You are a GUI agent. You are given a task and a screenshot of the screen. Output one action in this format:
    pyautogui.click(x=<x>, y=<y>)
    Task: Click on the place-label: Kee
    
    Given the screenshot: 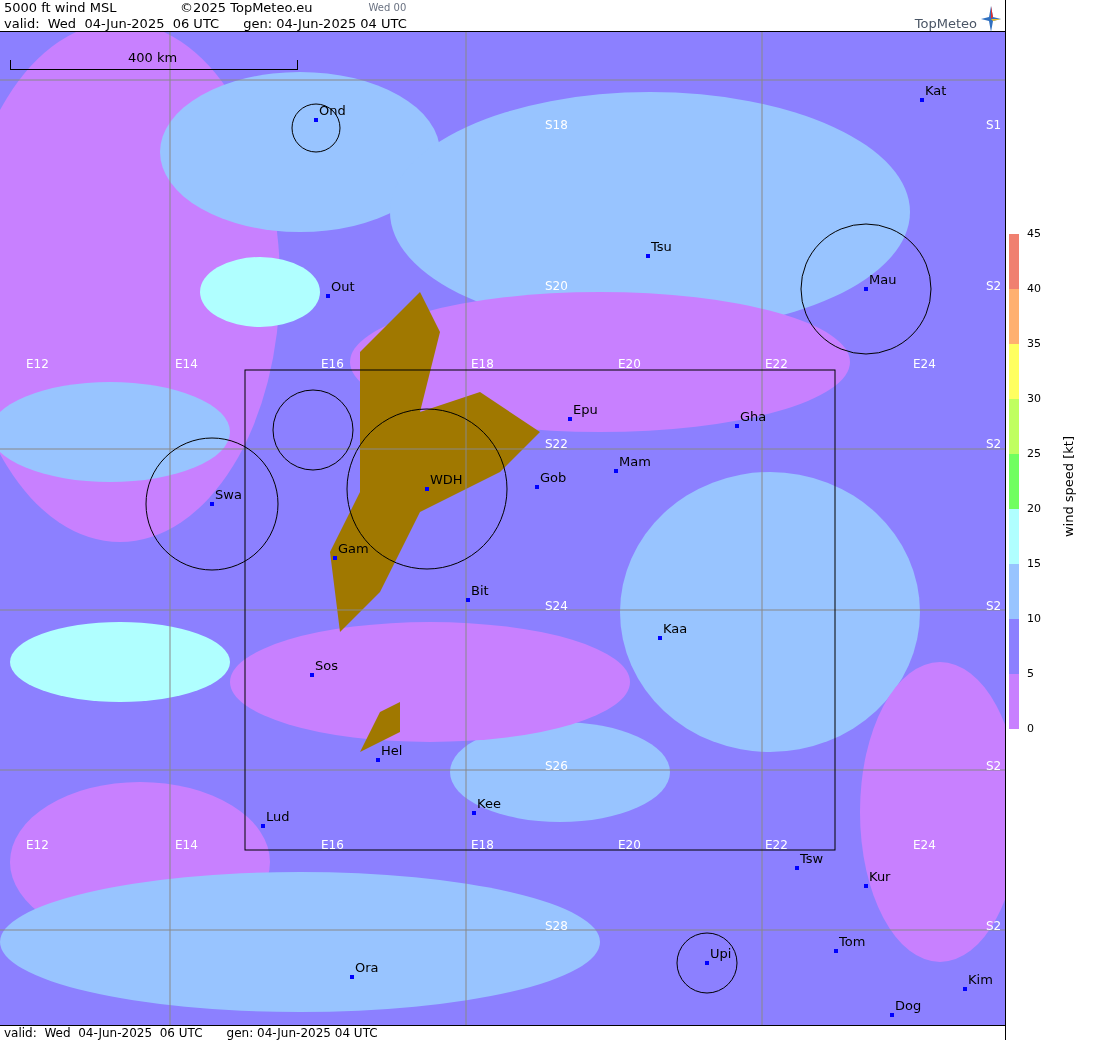 What is the action you would take?
    pyautogui.click(x=489, y=804)
    